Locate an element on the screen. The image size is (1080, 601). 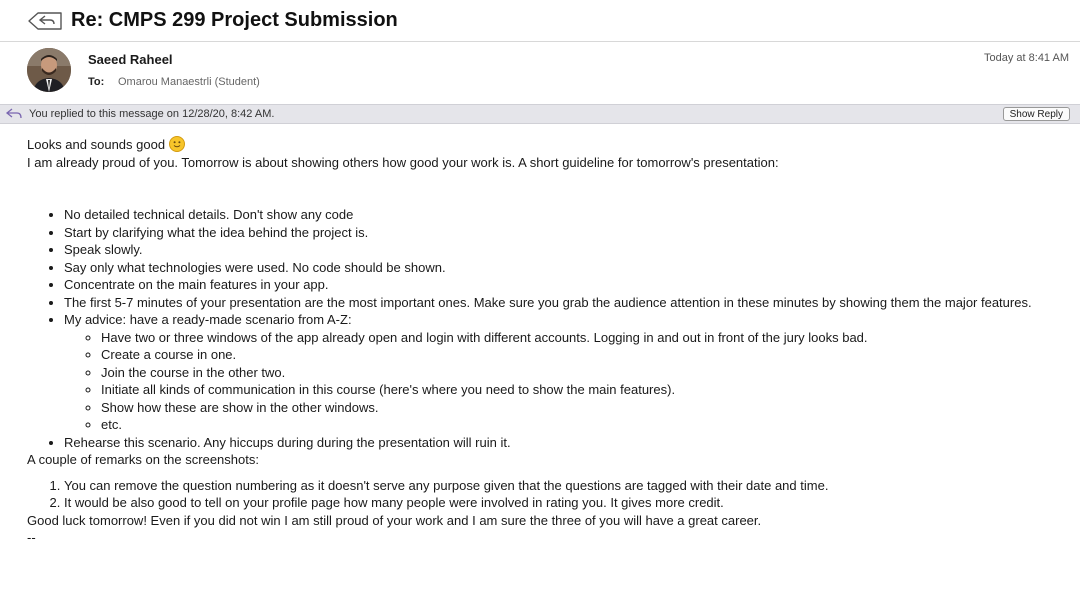
list-item: Speak slowly. is located at coordinates (568, 250).